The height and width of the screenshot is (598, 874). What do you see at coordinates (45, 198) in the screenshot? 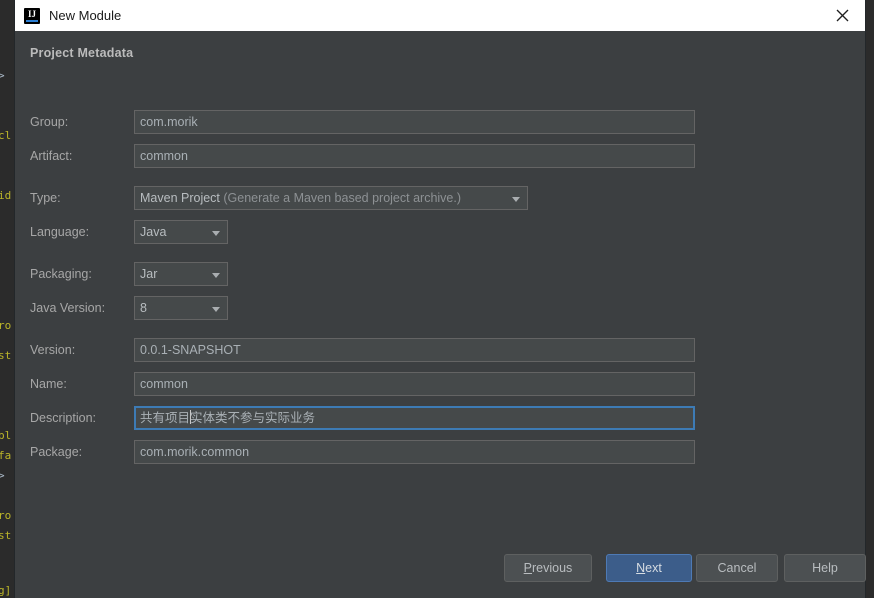
I see `type-label: Type:` at bounding box center [45, 198].